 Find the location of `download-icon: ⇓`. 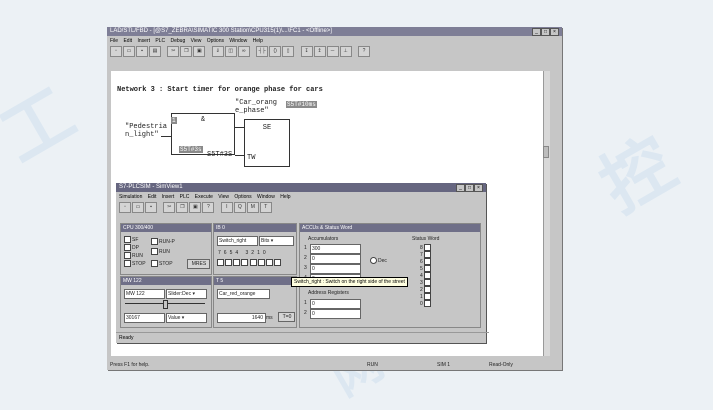

download-icon: ⇓ is located at coordinates (217, 52).